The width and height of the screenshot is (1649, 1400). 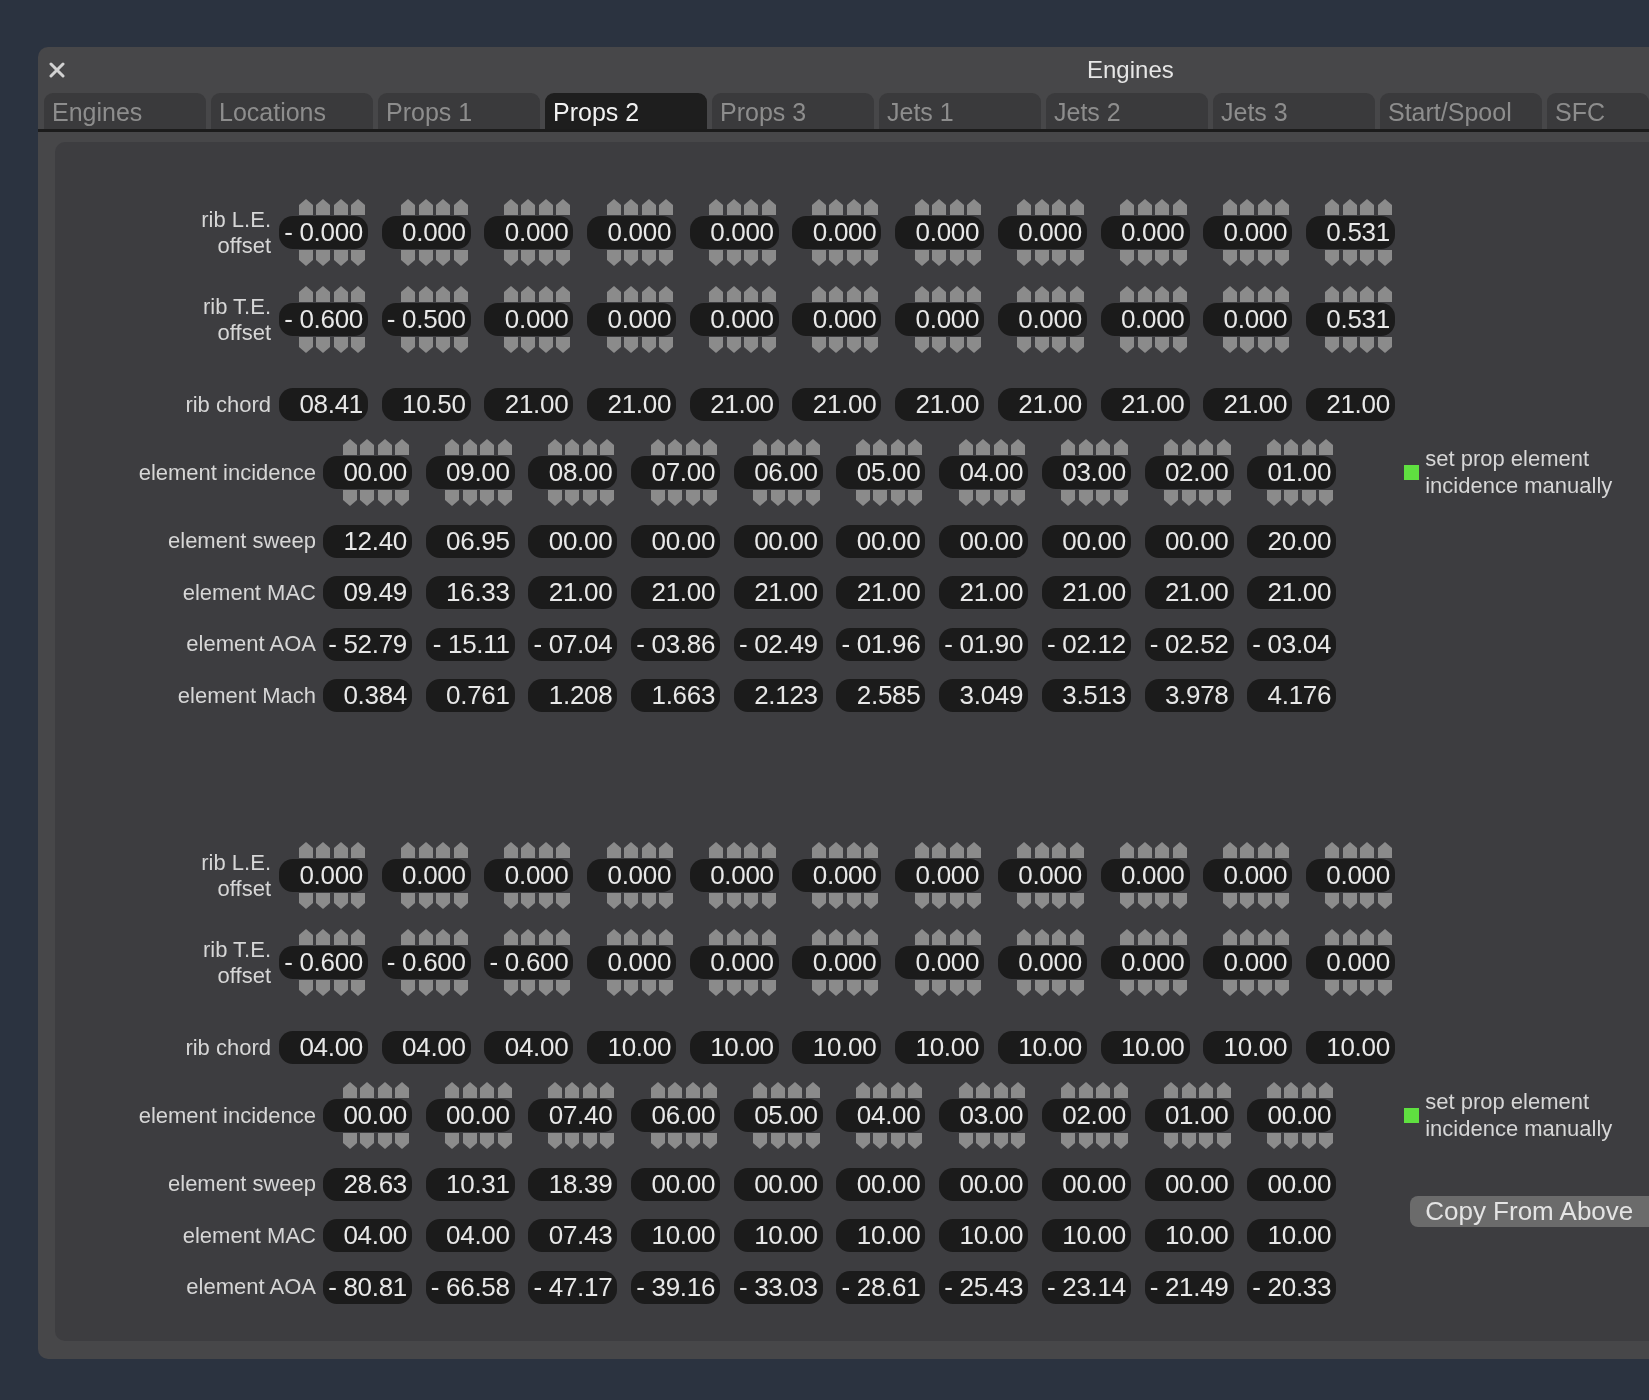 What do you see at coordinates (1189, 644) in the screenshot?
I see `number-field: - 02.52` at bounding box center [1189, 644].